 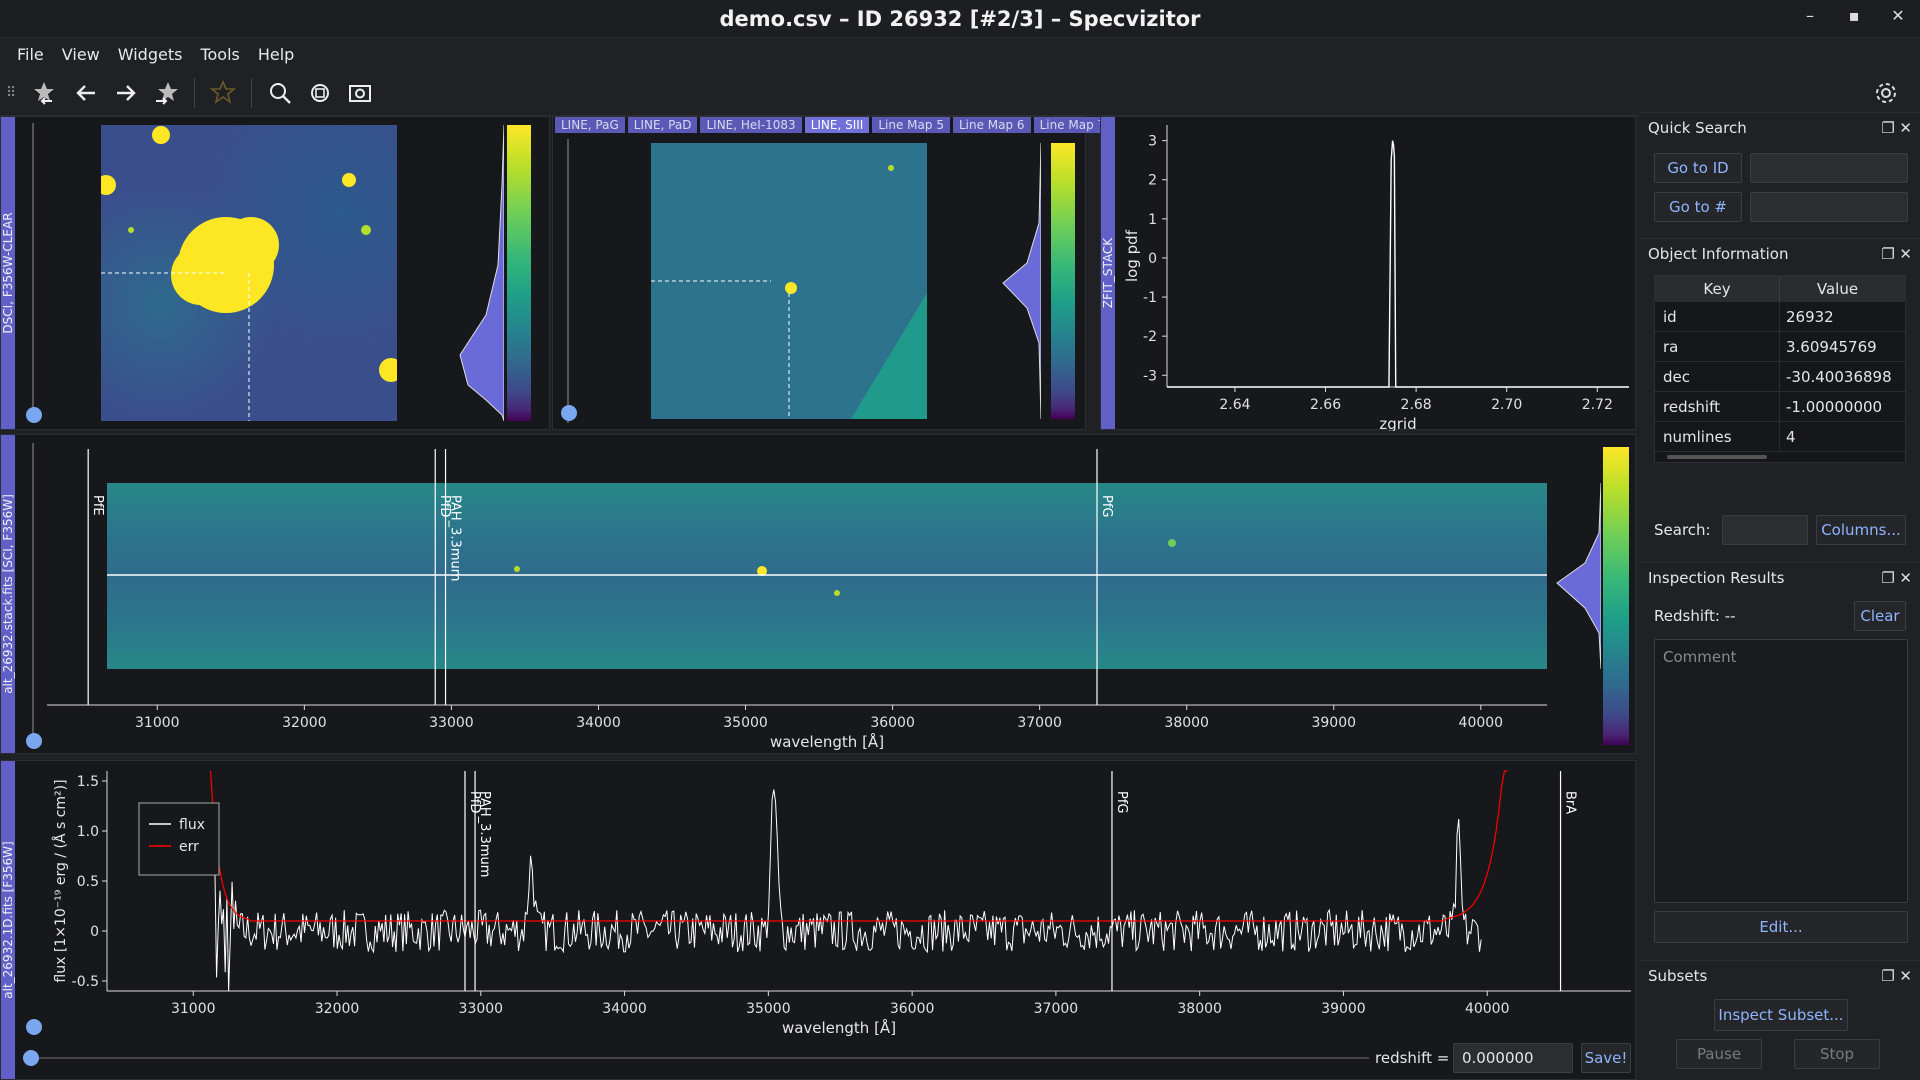 I want to click on star-back-icon, so click(x=46, y=93).